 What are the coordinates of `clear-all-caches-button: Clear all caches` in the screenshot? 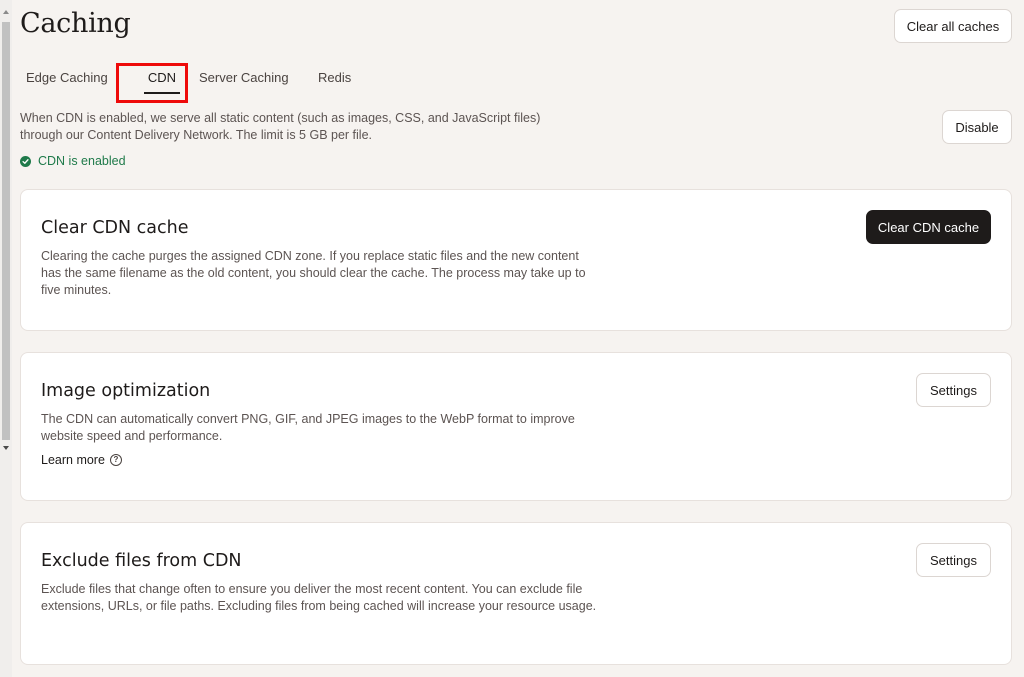 It's located at (953, 26).